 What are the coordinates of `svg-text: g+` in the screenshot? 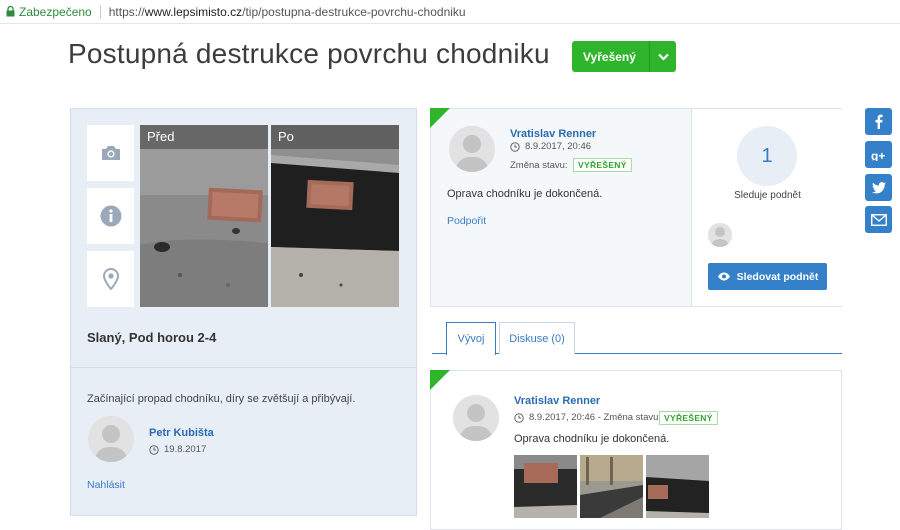 It's located at (878, 155).